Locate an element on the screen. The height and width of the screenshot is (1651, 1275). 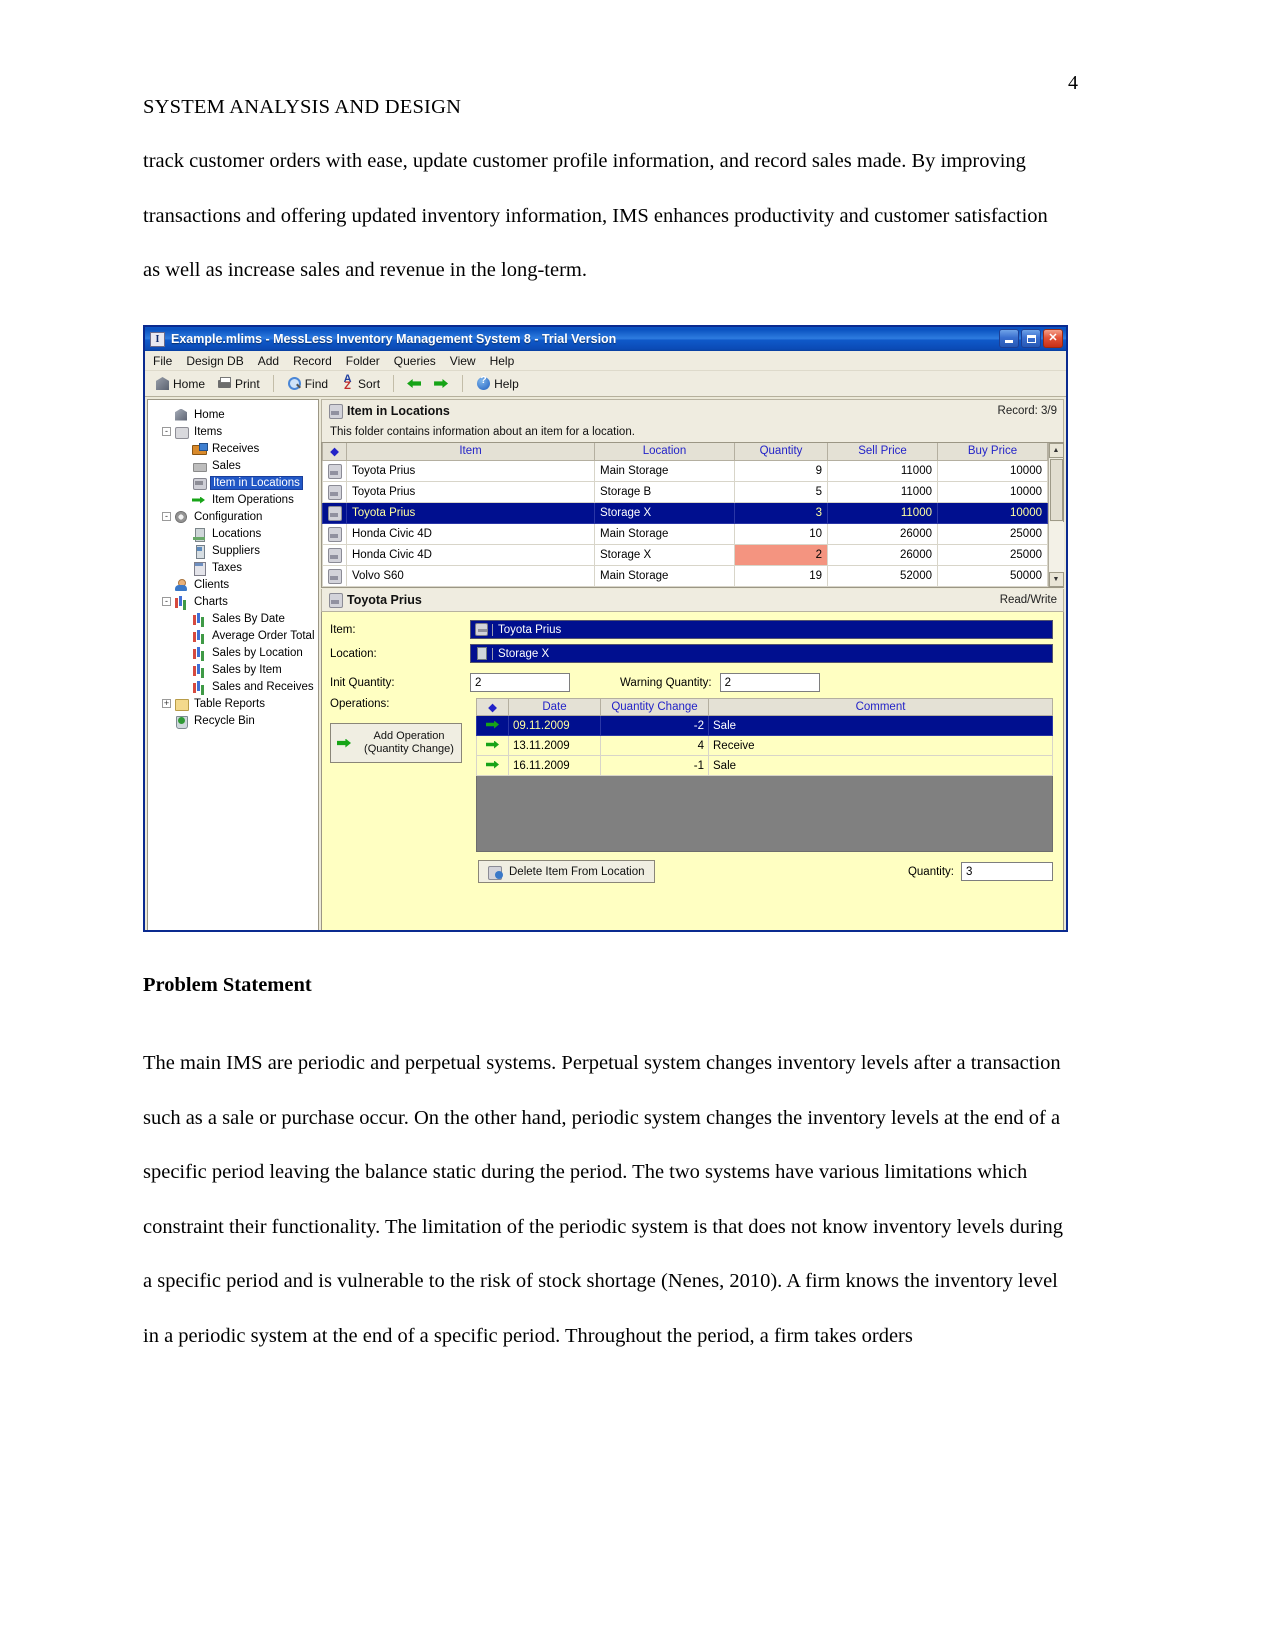
tree-item-label: Sales by Location is located at coordinates (257, 652).